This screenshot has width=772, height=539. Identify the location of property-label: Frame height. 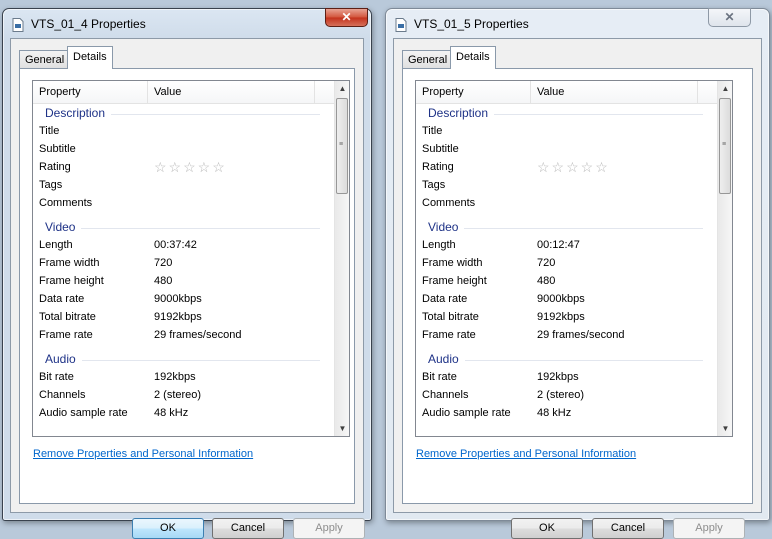
(71, 281).